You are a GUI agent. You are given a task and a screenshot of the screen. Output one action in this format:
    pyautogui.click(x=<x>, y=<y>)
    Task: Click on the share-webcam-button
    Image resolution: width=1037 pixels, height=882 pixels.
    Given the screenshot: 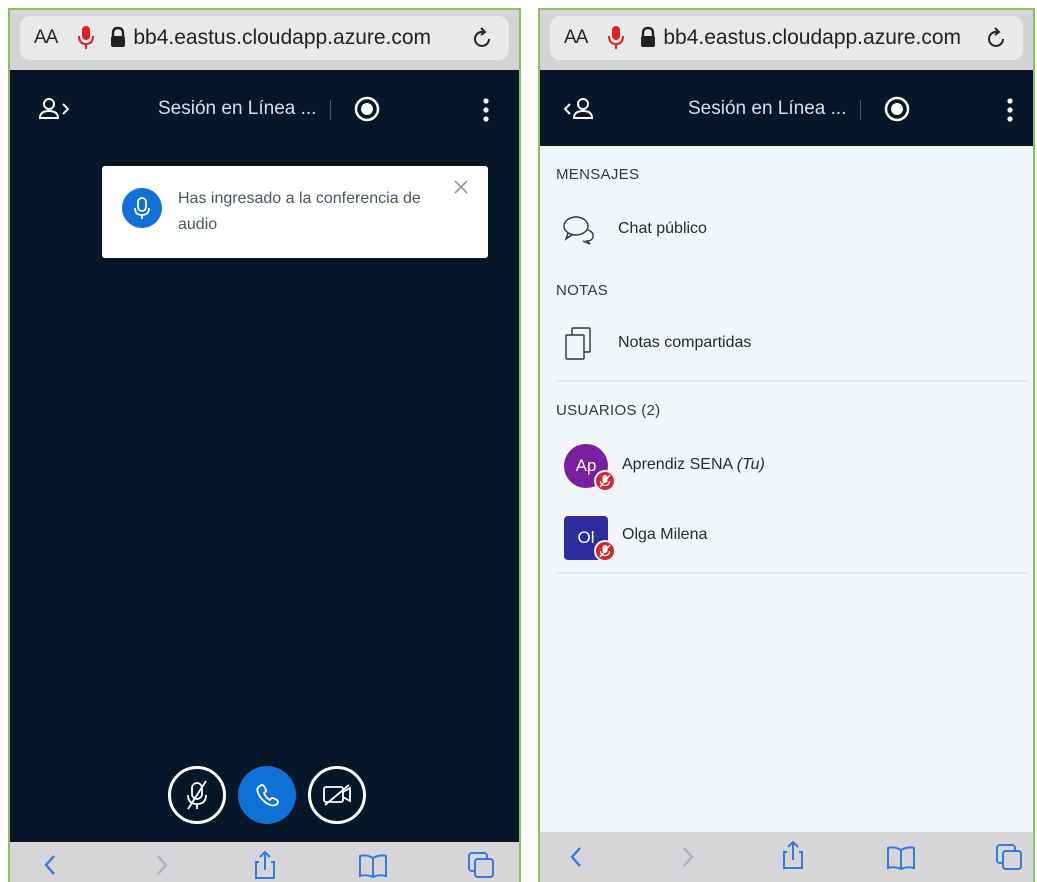 What is the action you would take?
    pyautogui.click(x=337, y=795)
    